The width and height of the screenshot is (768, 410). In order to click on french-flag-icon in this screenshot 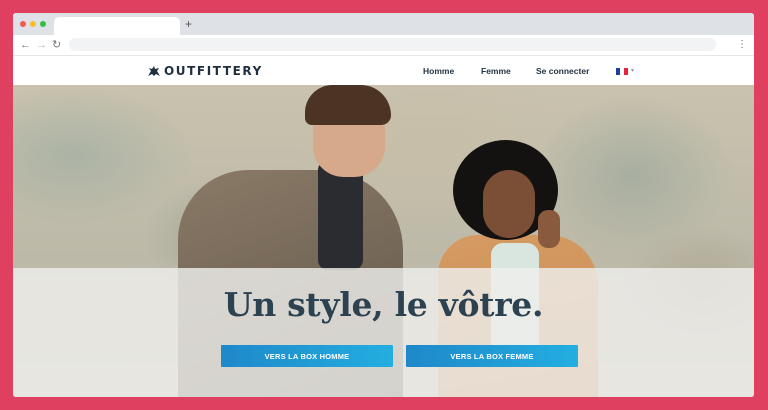, I will do `click(622, 71)`.